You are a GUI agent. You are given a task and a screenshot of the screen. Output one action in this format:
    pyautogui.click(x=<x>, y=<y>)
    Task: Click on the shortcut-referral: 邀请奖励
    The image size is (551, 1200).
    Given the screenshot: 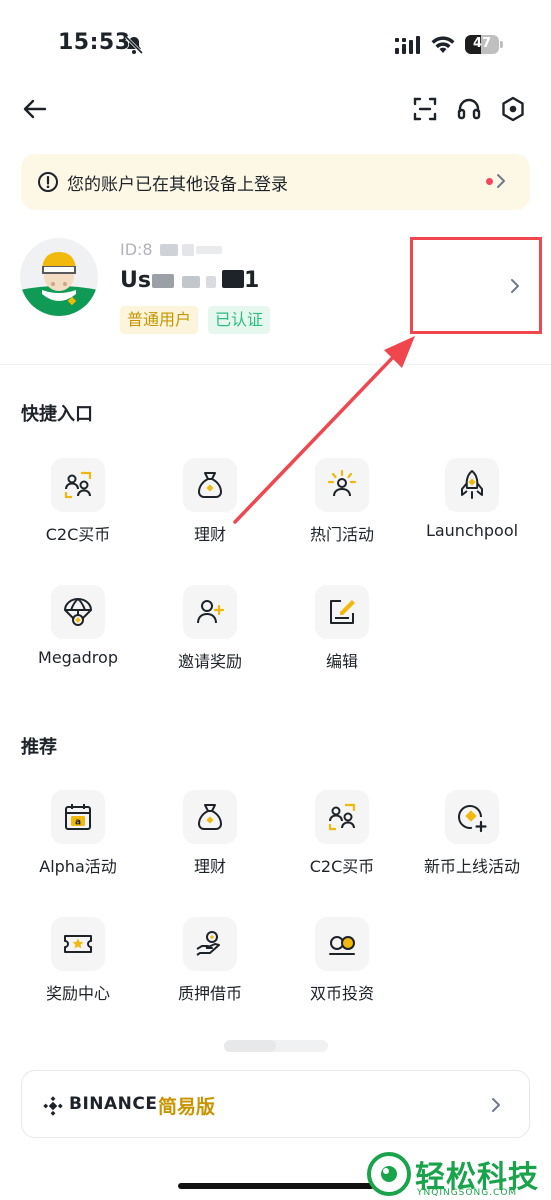 What is the action you would take?
    pyautogui.click(x=210, y=635)
    